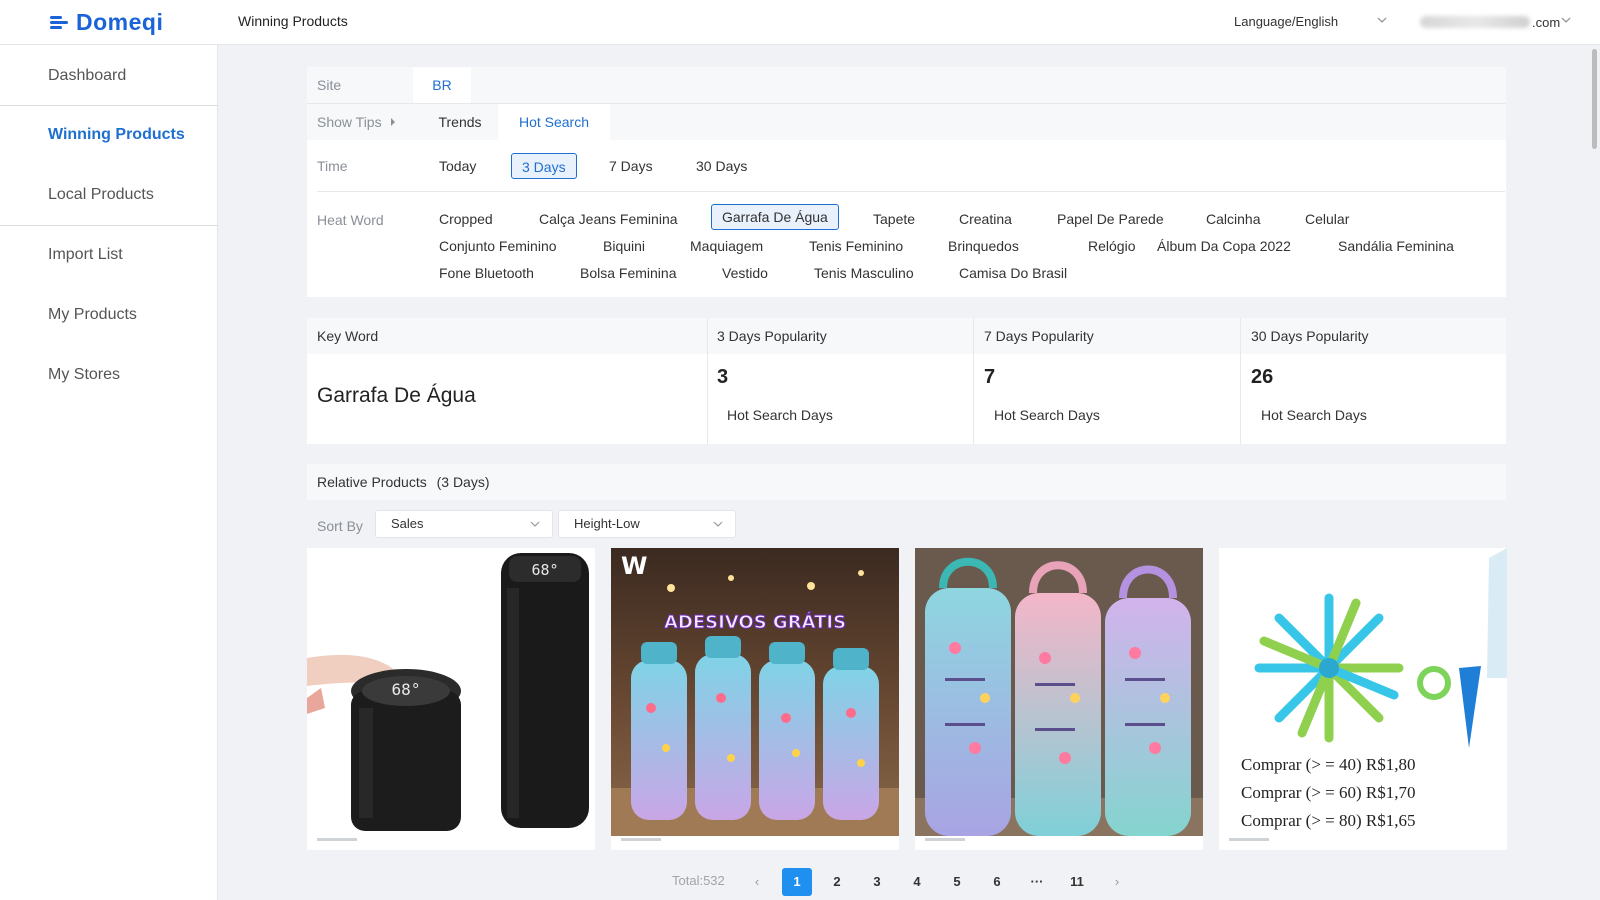  I want to click on pagination-page-4: 4, so click(917, 882).